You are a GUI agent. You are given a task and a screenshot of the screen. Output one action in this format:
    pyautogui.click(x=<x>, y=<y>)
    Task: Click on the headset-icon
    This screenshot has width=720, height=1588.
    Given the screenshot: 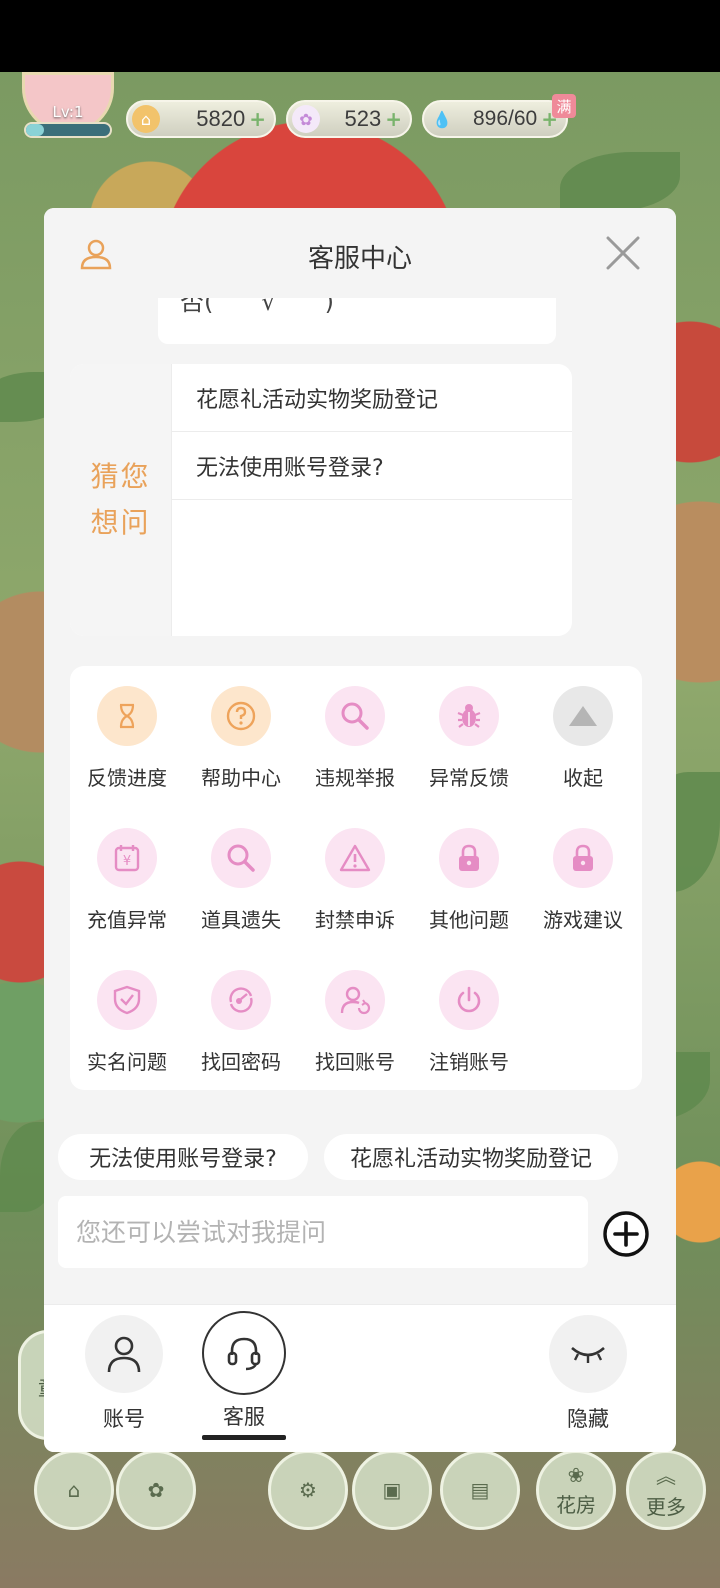 What is the action you would take?
    pyautogui.click(x=244, y=1353)
    